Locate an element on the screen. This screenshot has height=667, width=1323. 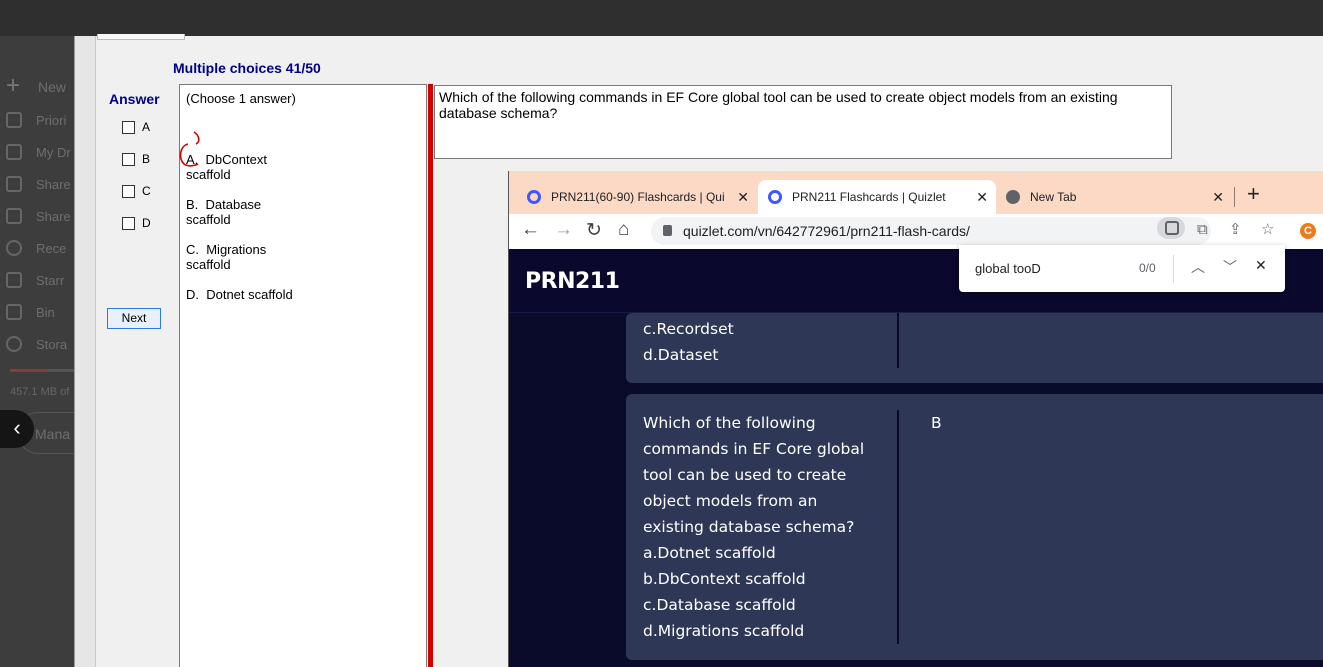
forward-arrow-icon: → is located at coordinates (563, 230).